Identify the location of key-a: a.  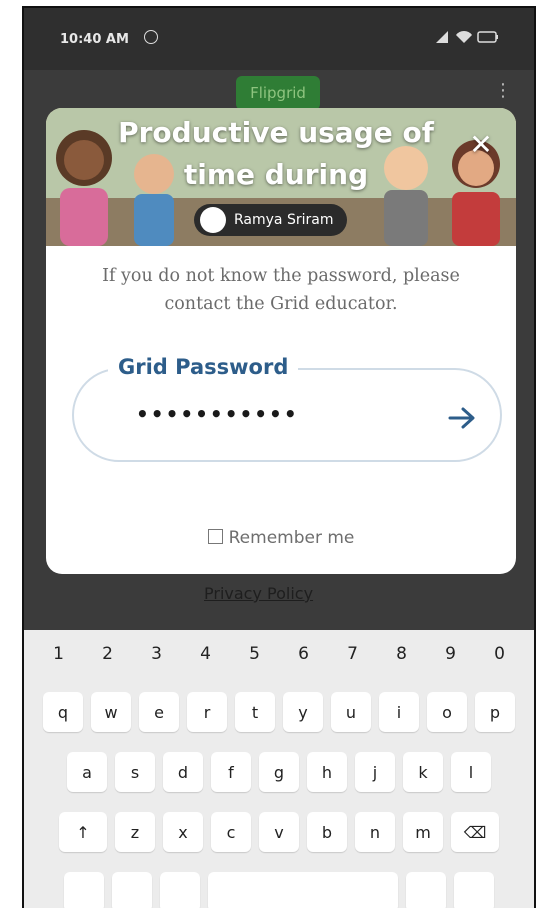
(87, 772).